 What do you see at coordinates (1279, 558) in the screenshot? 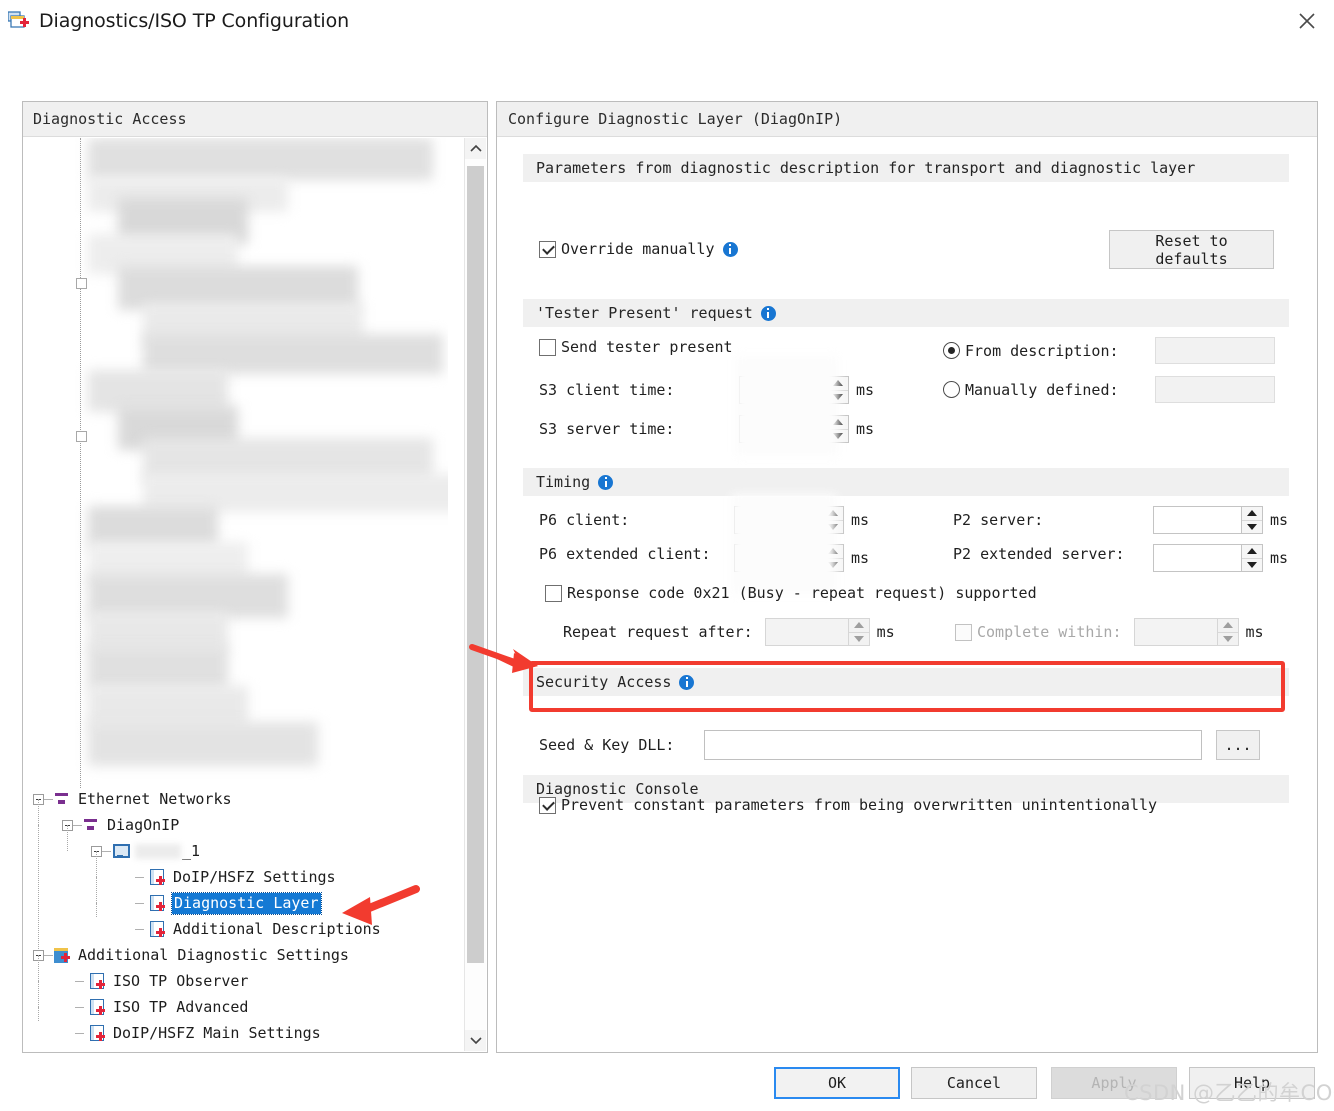
I see `p2-extended-server-unit: ms` at bounding box center [1279, 558].